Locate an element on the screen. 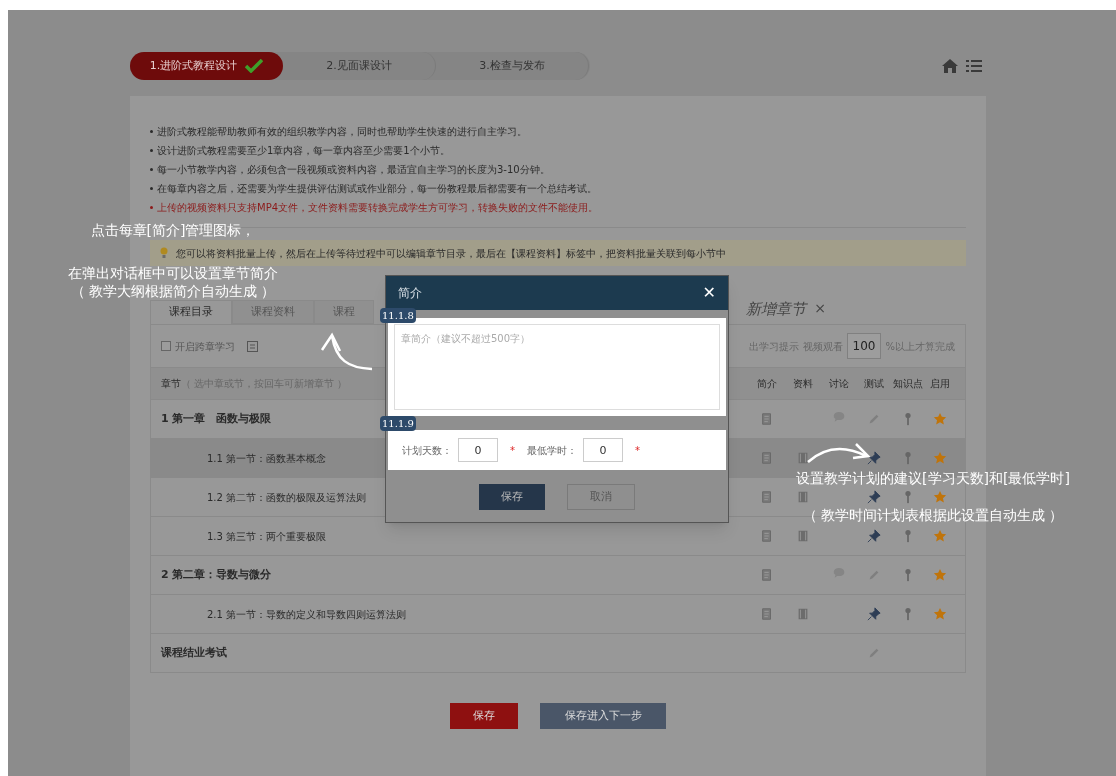 This screenshot has height=776, width=1116. tab: 课程目录 is located at coordinates (191, 312).